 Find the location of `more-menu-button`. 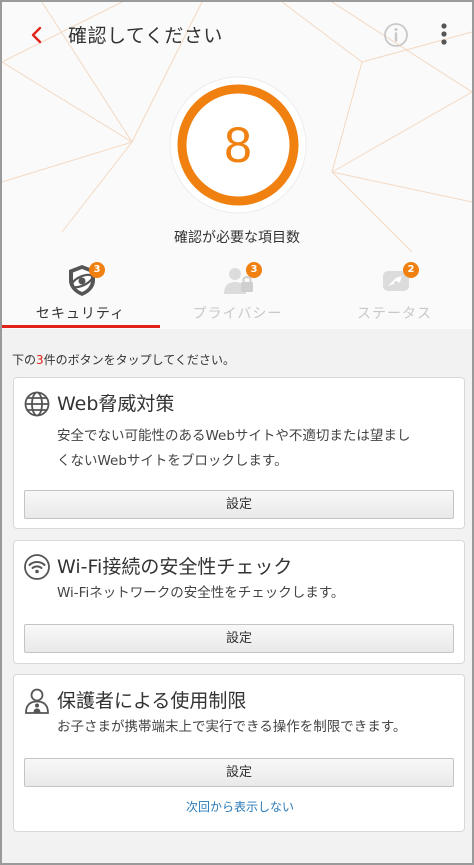

more-menu-button is located at coordinates (444, 34).